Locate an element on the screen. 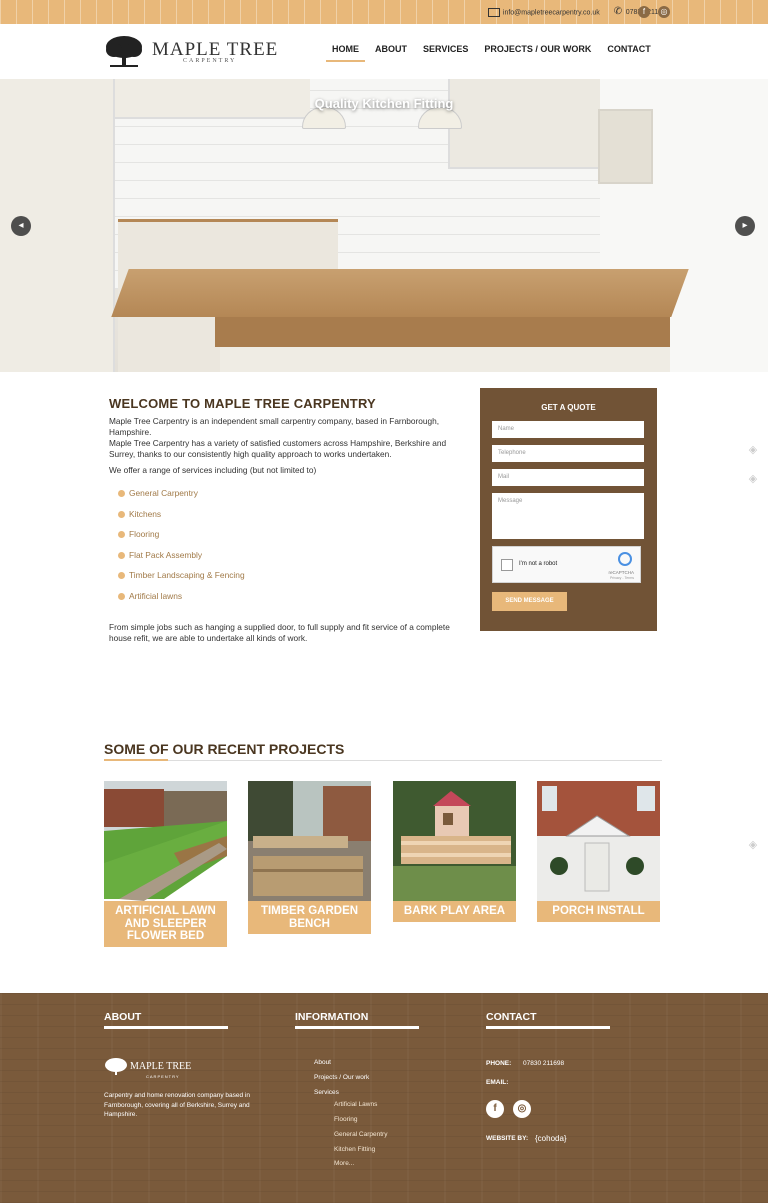 The image size is (768, 1203). captcha-checkbox is located at coordinates (507, 565).